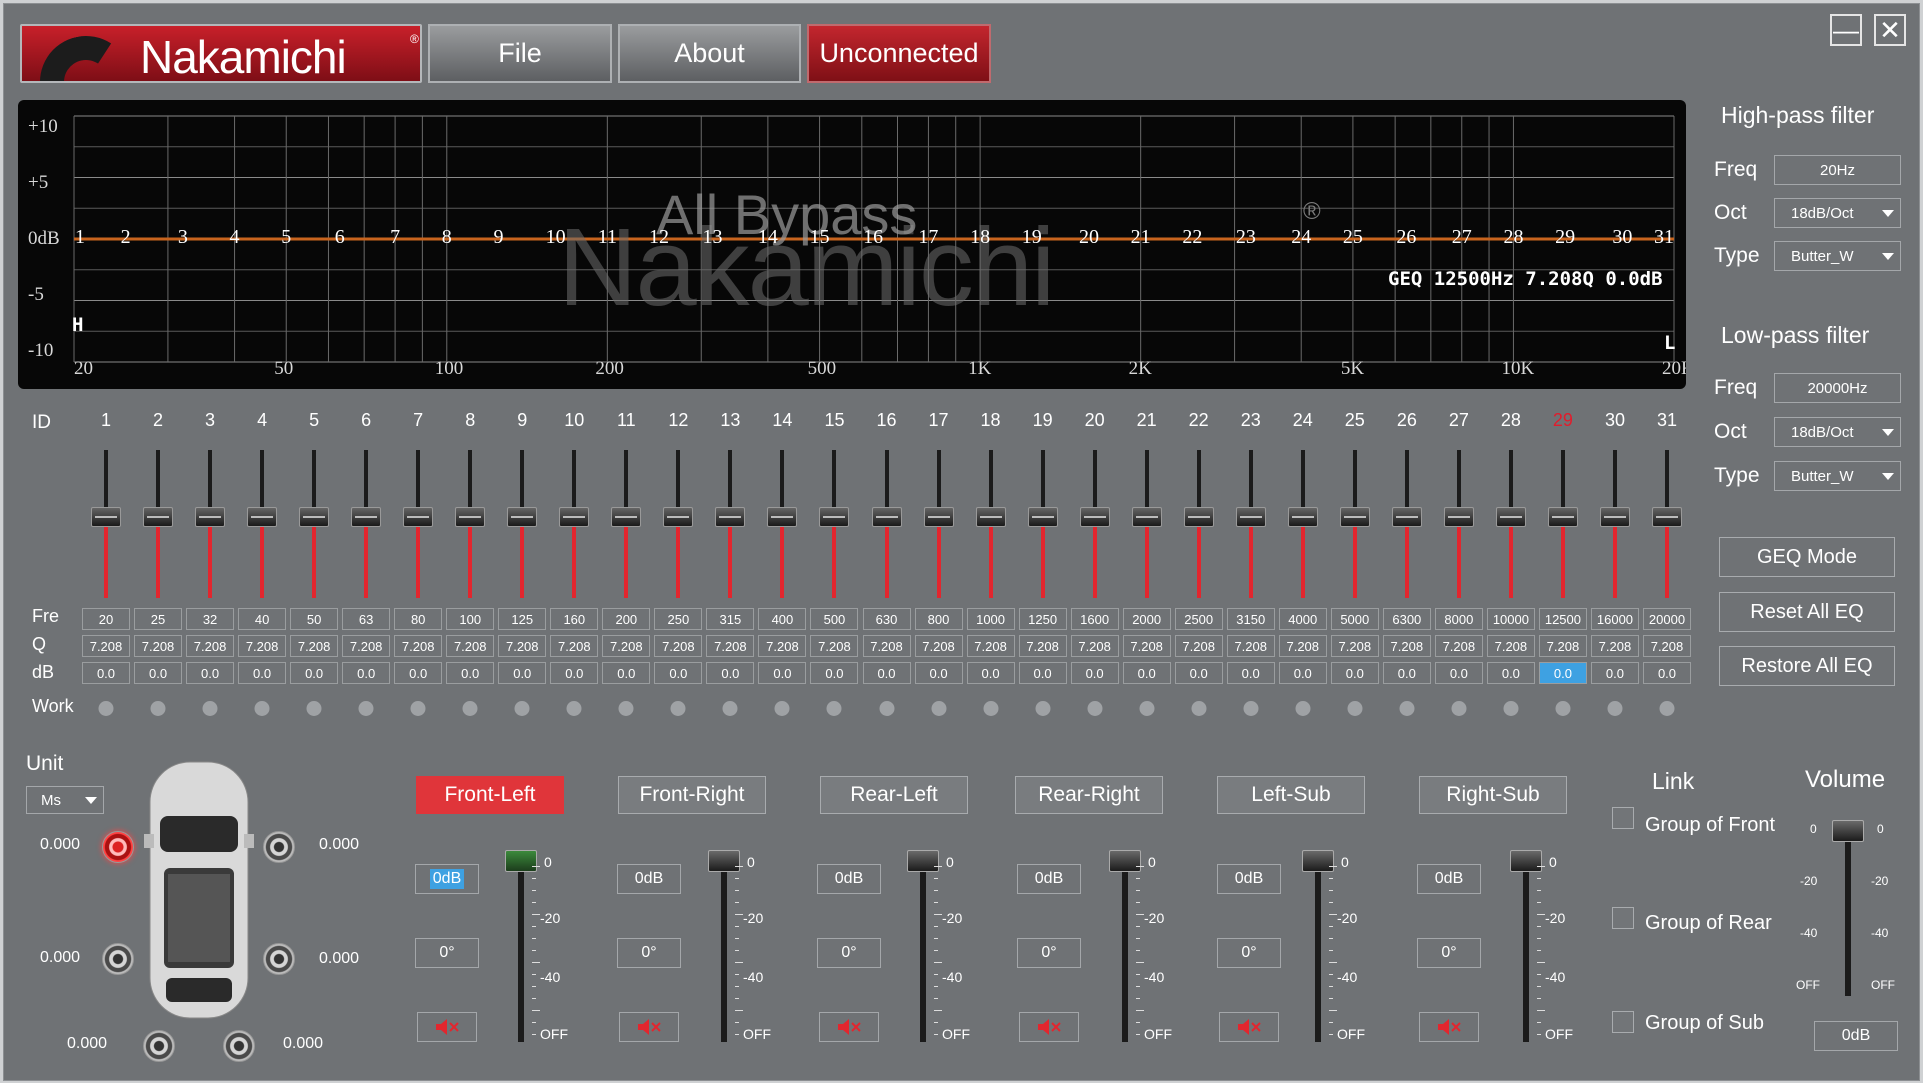  I want to click on group-rear-checkbox, so click(1623, 918).